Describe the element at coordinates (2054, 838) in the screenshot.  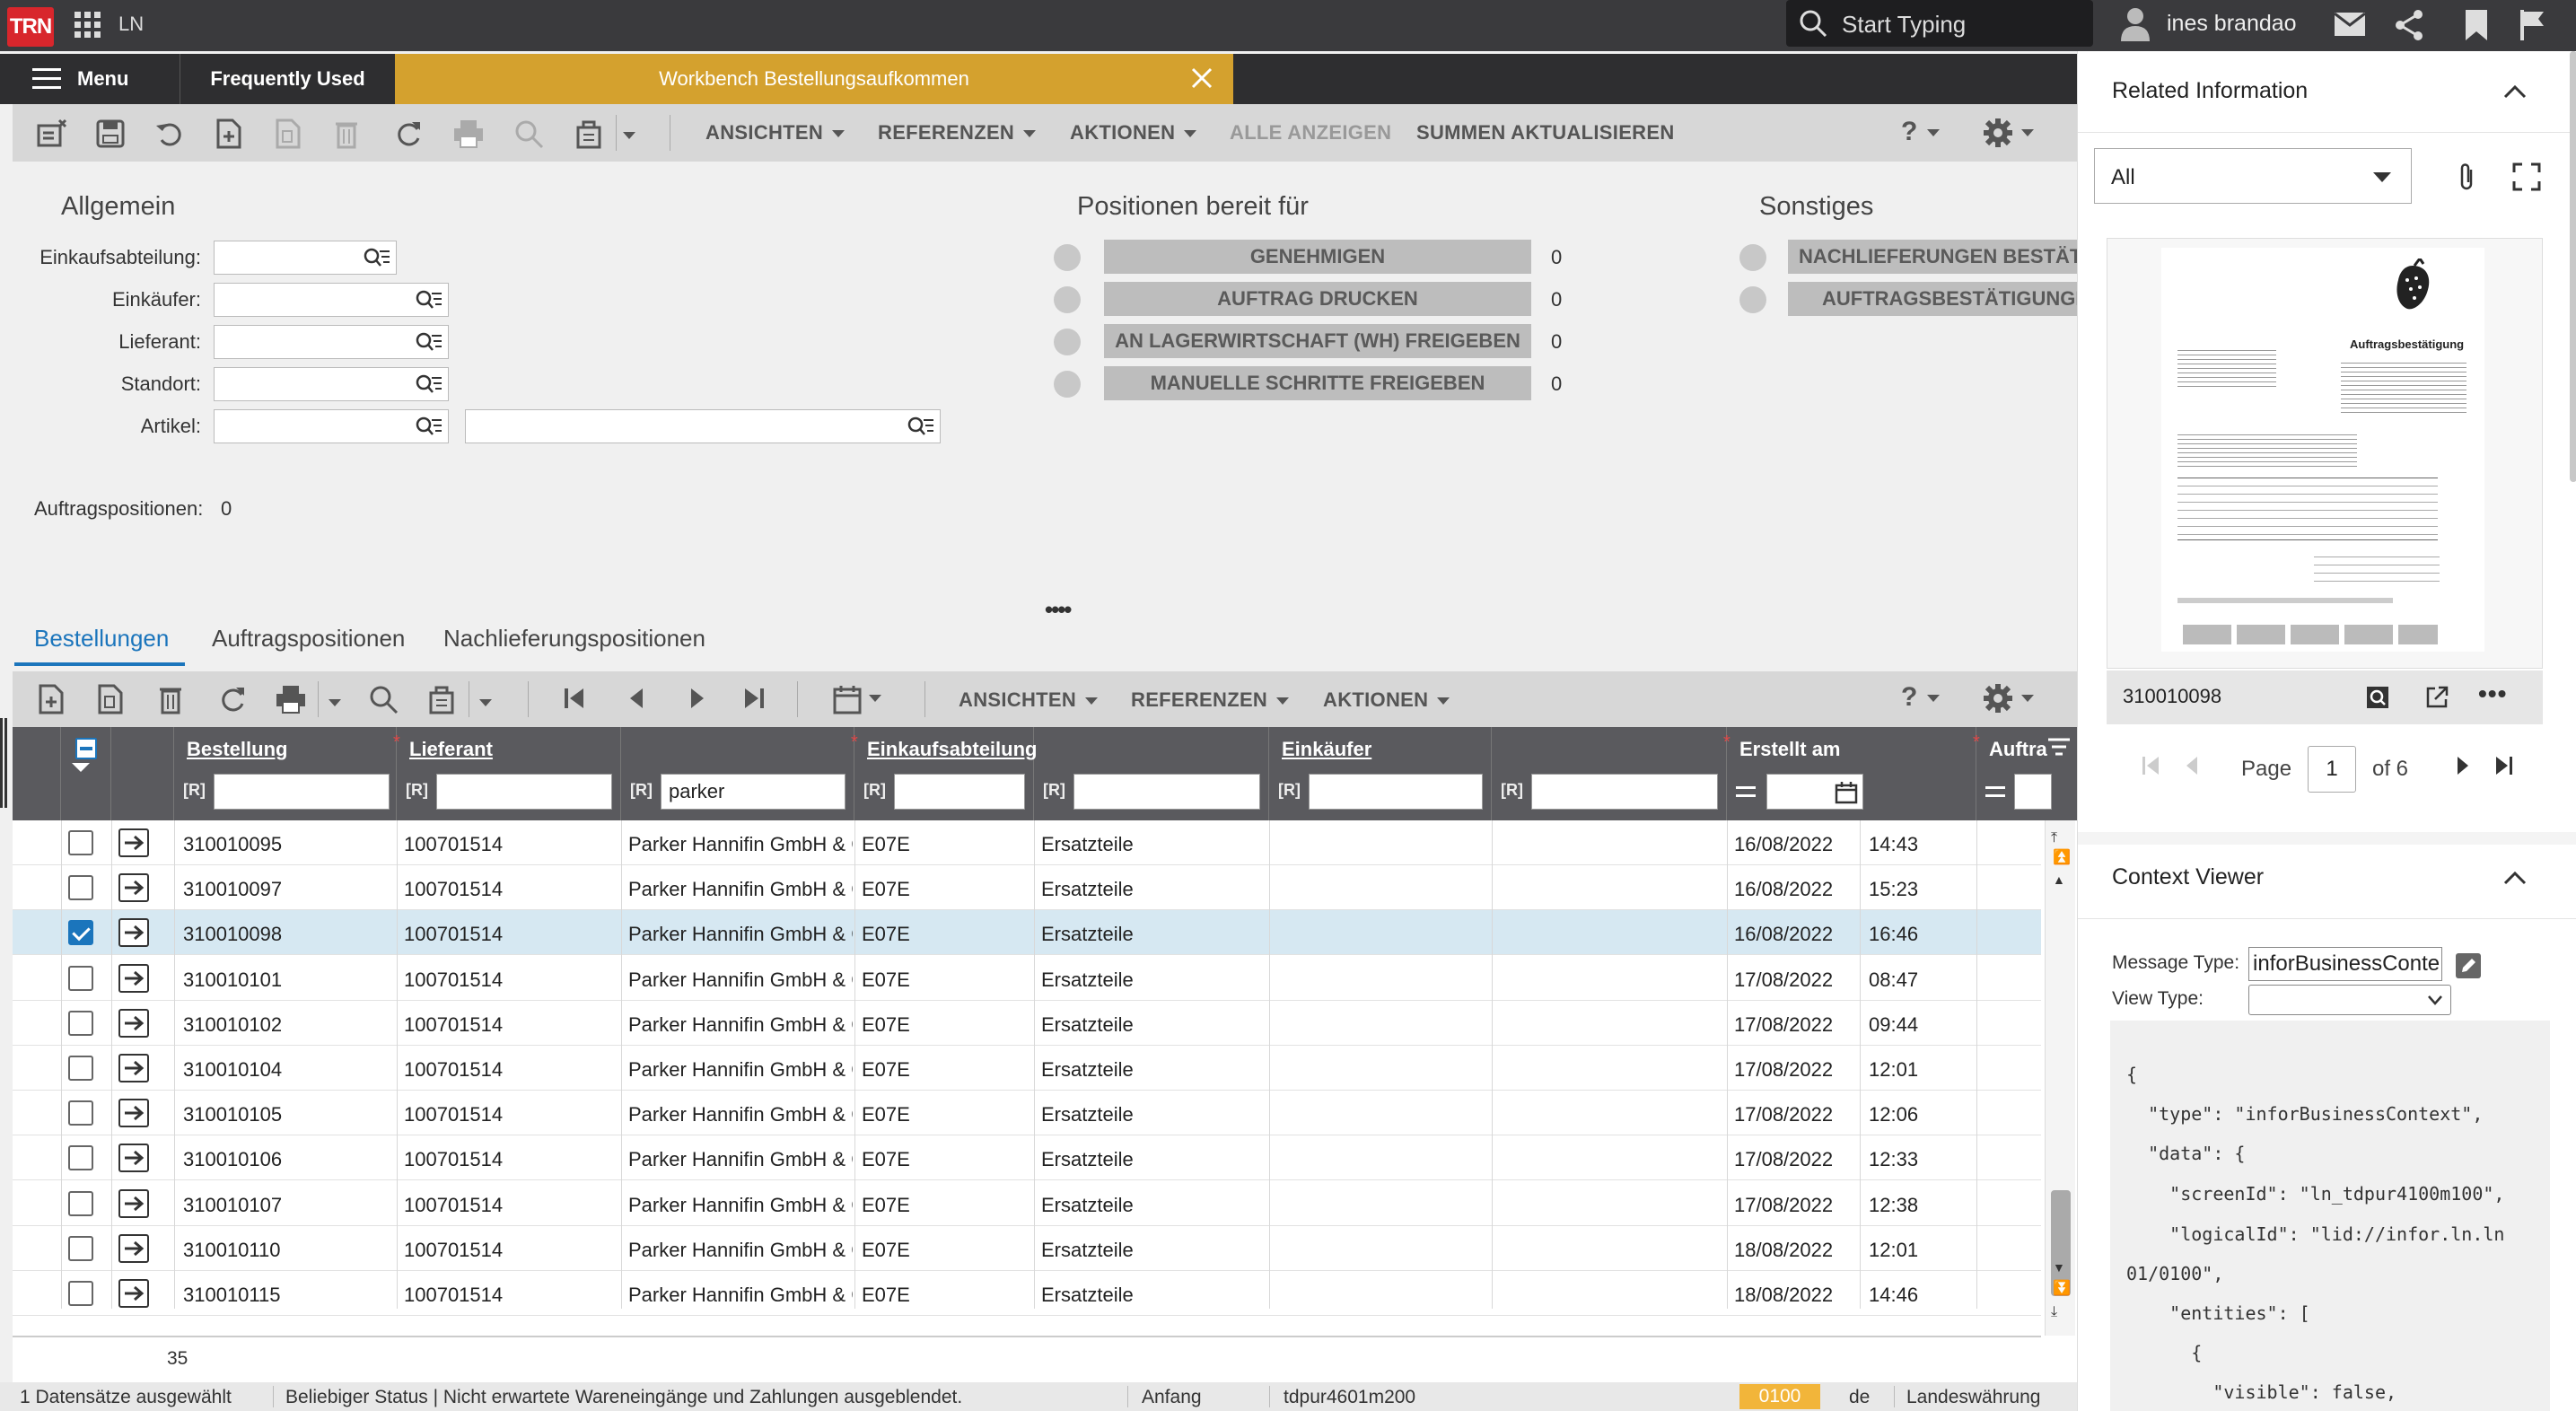
I see `scroll-top-icon: ⤒` at that location.